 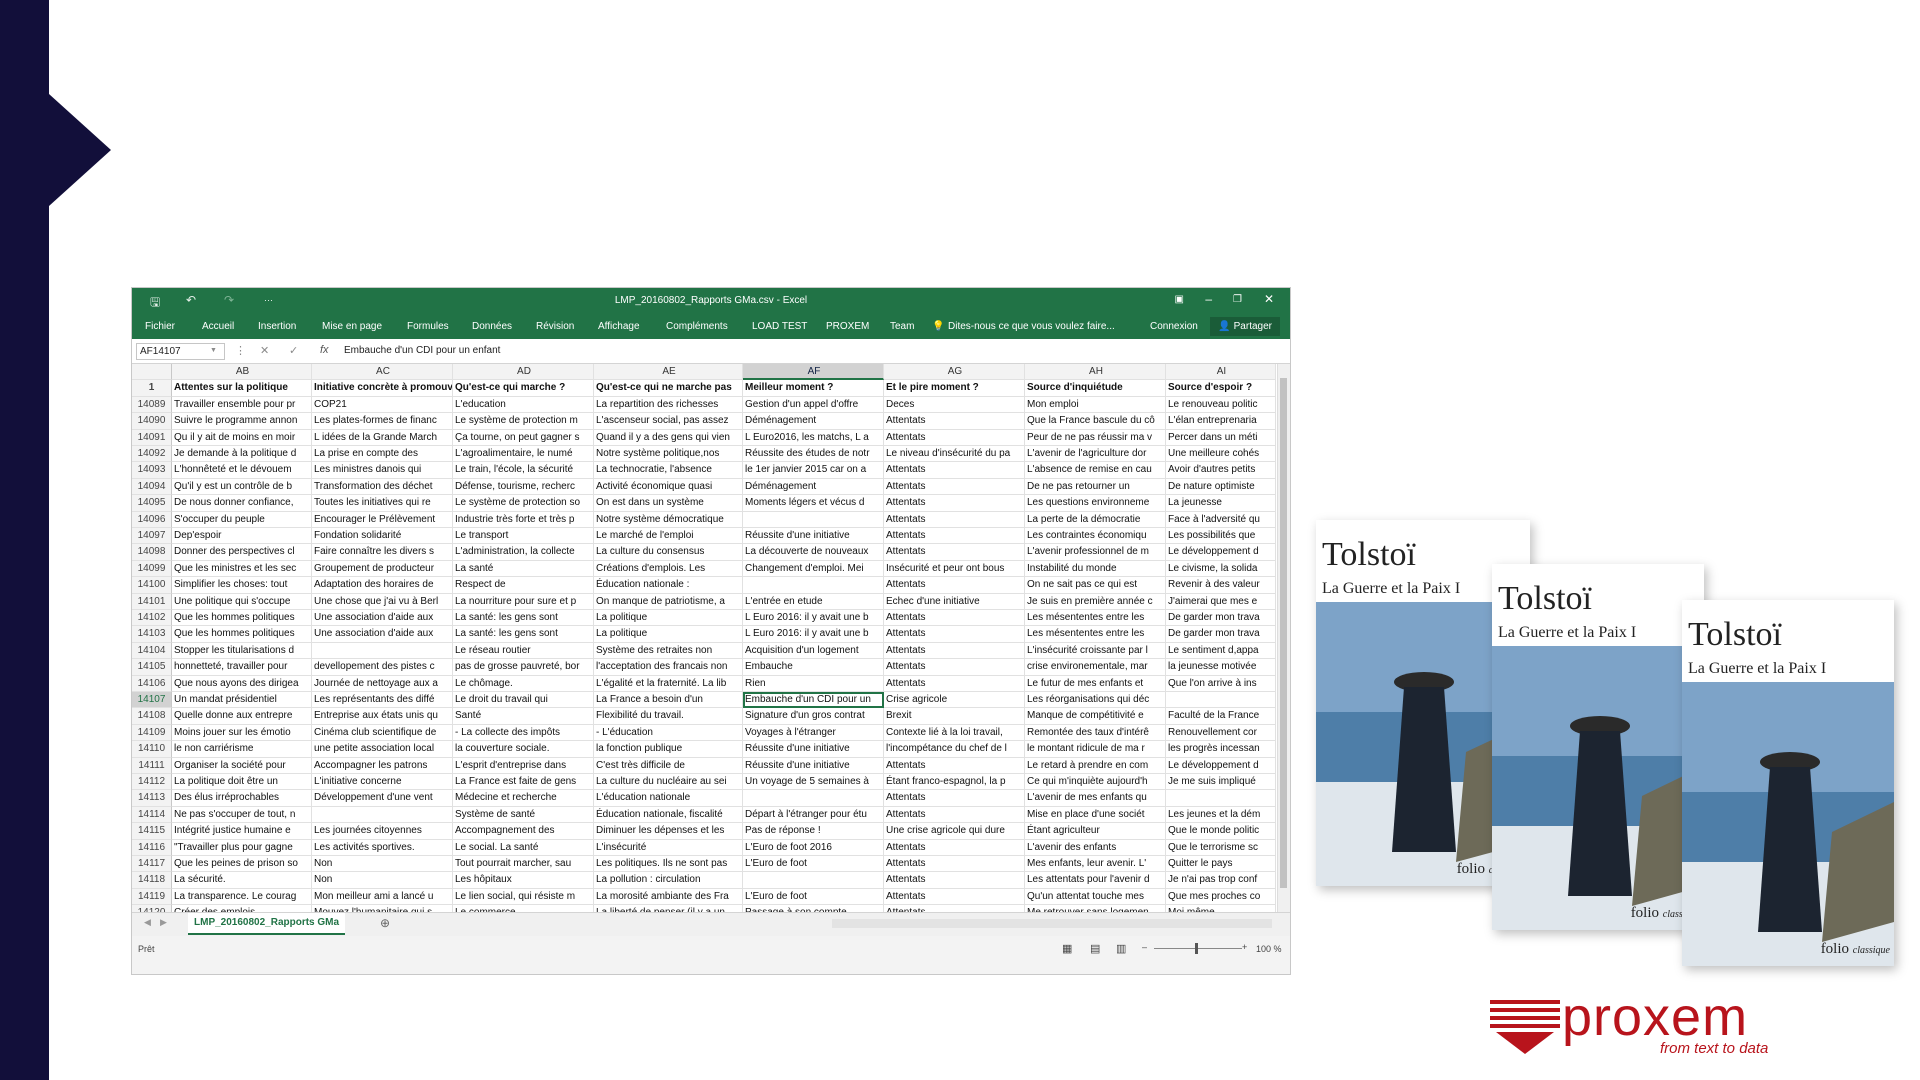 I want to click on table-cell: Que l'on arrive à ins, so click(x=1221, y=683).